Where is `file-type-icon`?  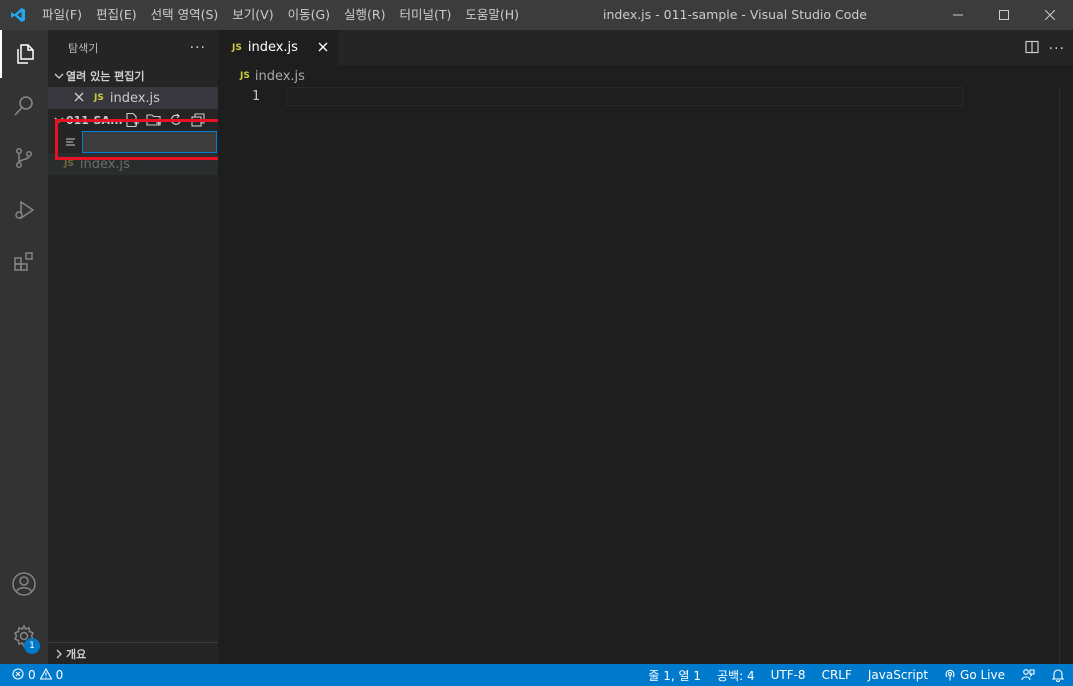 file-type-icon is located at coordinates (72, 142).